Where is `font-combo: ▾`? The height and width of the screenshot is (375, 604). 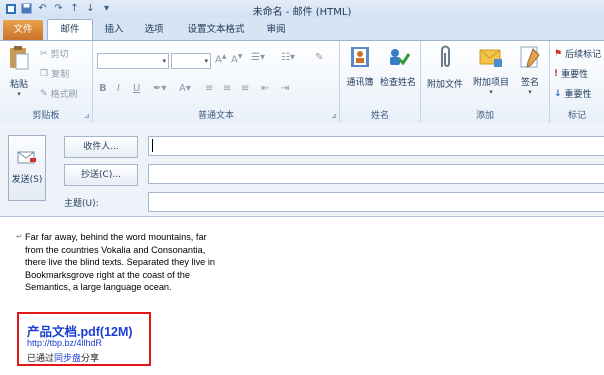
font-combo: ▾ is located at coordinates (133, 61).